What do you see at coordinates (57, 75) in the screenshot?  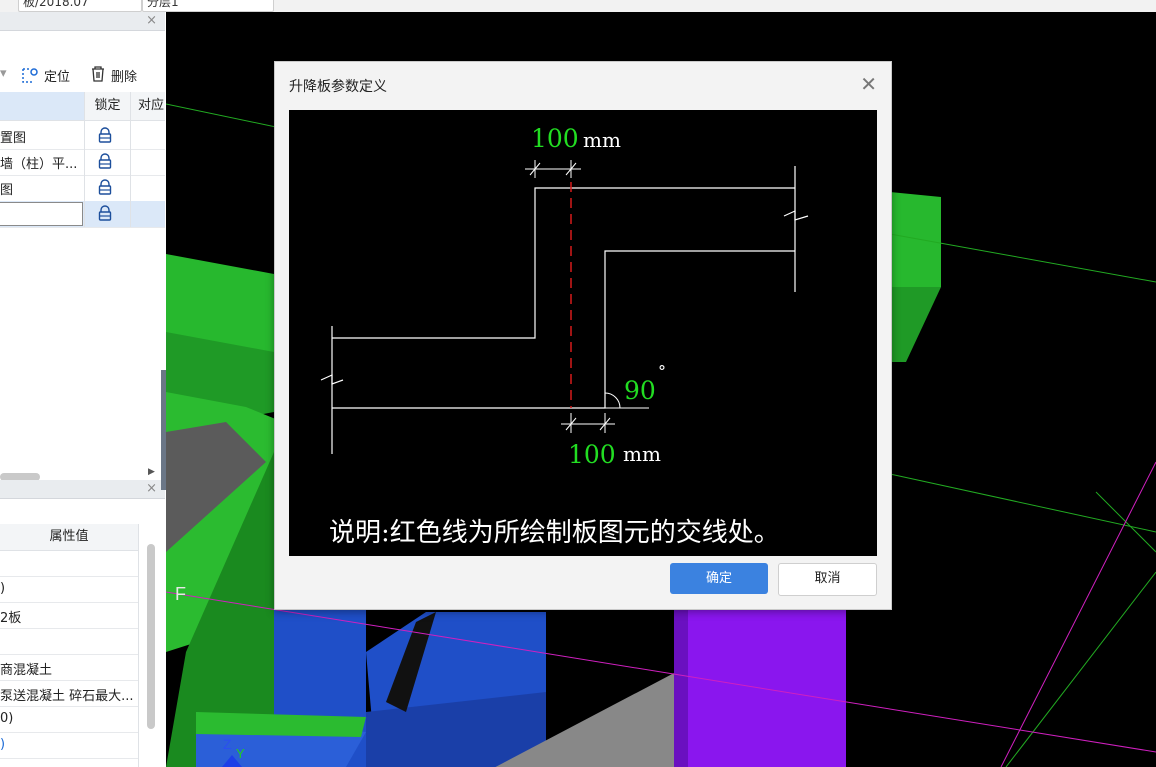 I see `locate-button: 定位` at bounding box center [57, 75].